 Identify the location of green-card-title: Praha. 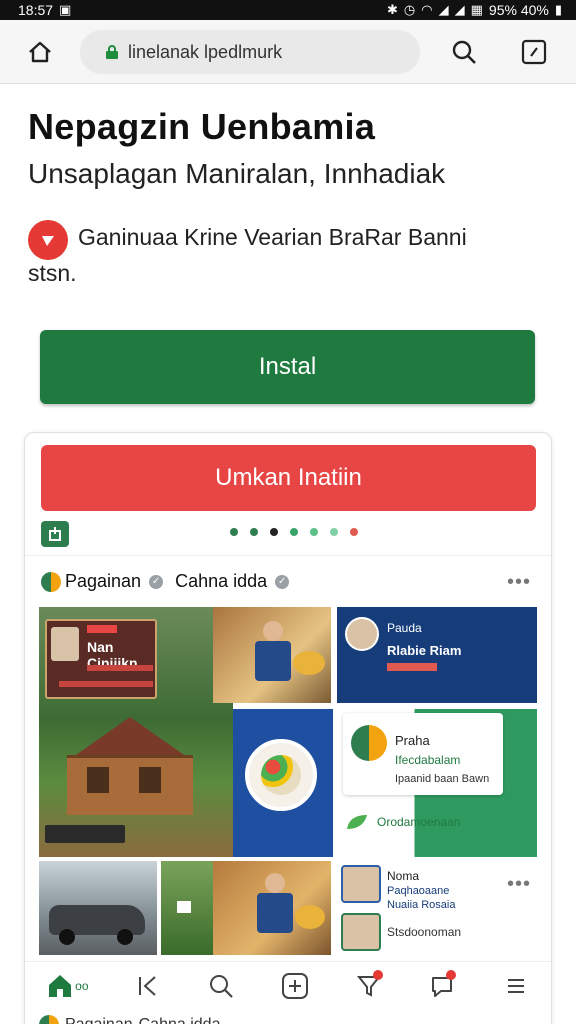
(412, 740).